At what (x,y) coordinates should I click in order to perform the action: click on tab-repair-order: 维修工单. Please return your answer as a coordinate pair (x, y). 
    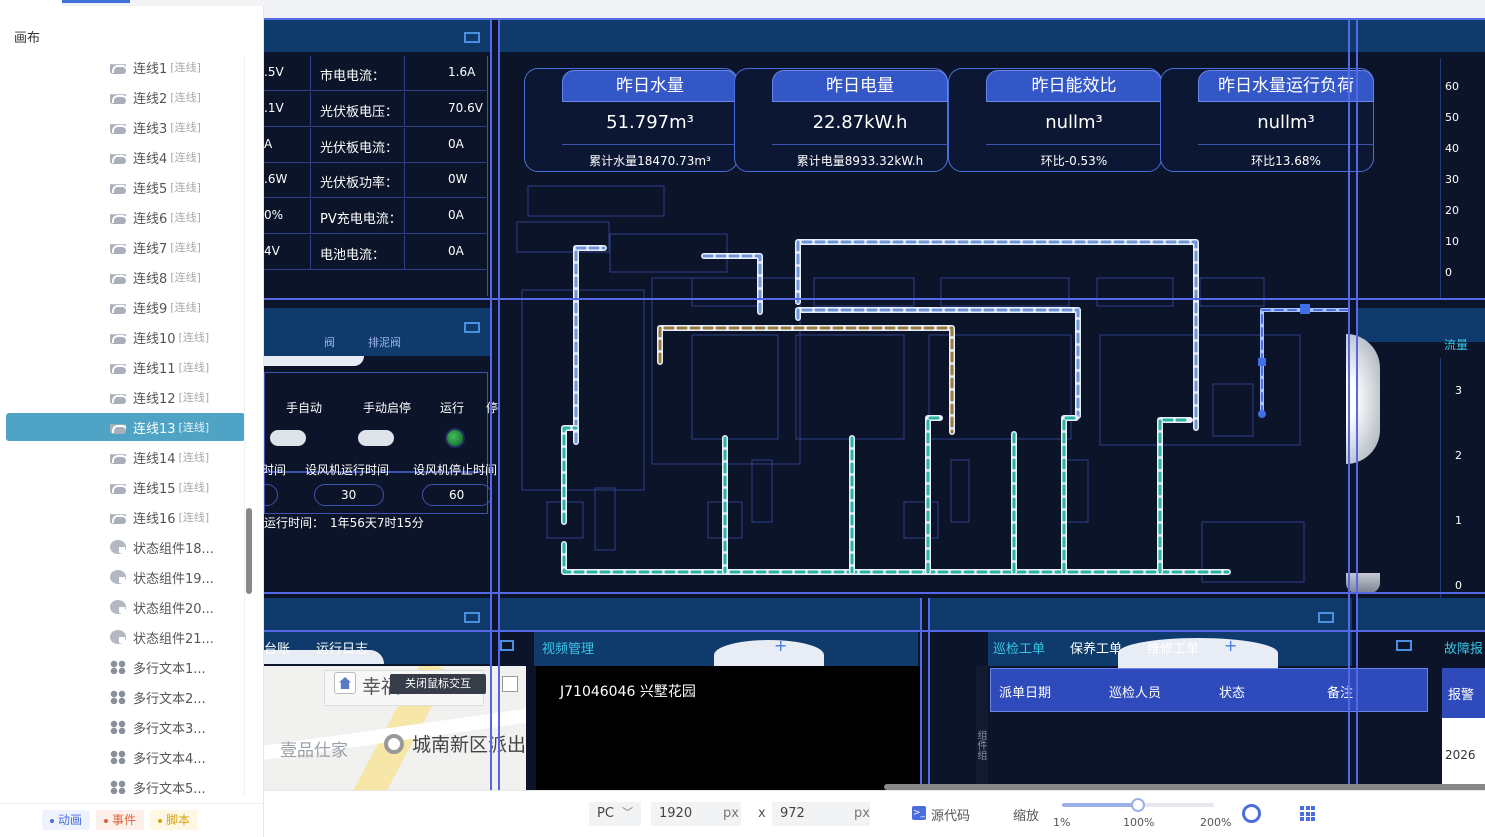
    Looking at the image, I should click on (1173, 647).